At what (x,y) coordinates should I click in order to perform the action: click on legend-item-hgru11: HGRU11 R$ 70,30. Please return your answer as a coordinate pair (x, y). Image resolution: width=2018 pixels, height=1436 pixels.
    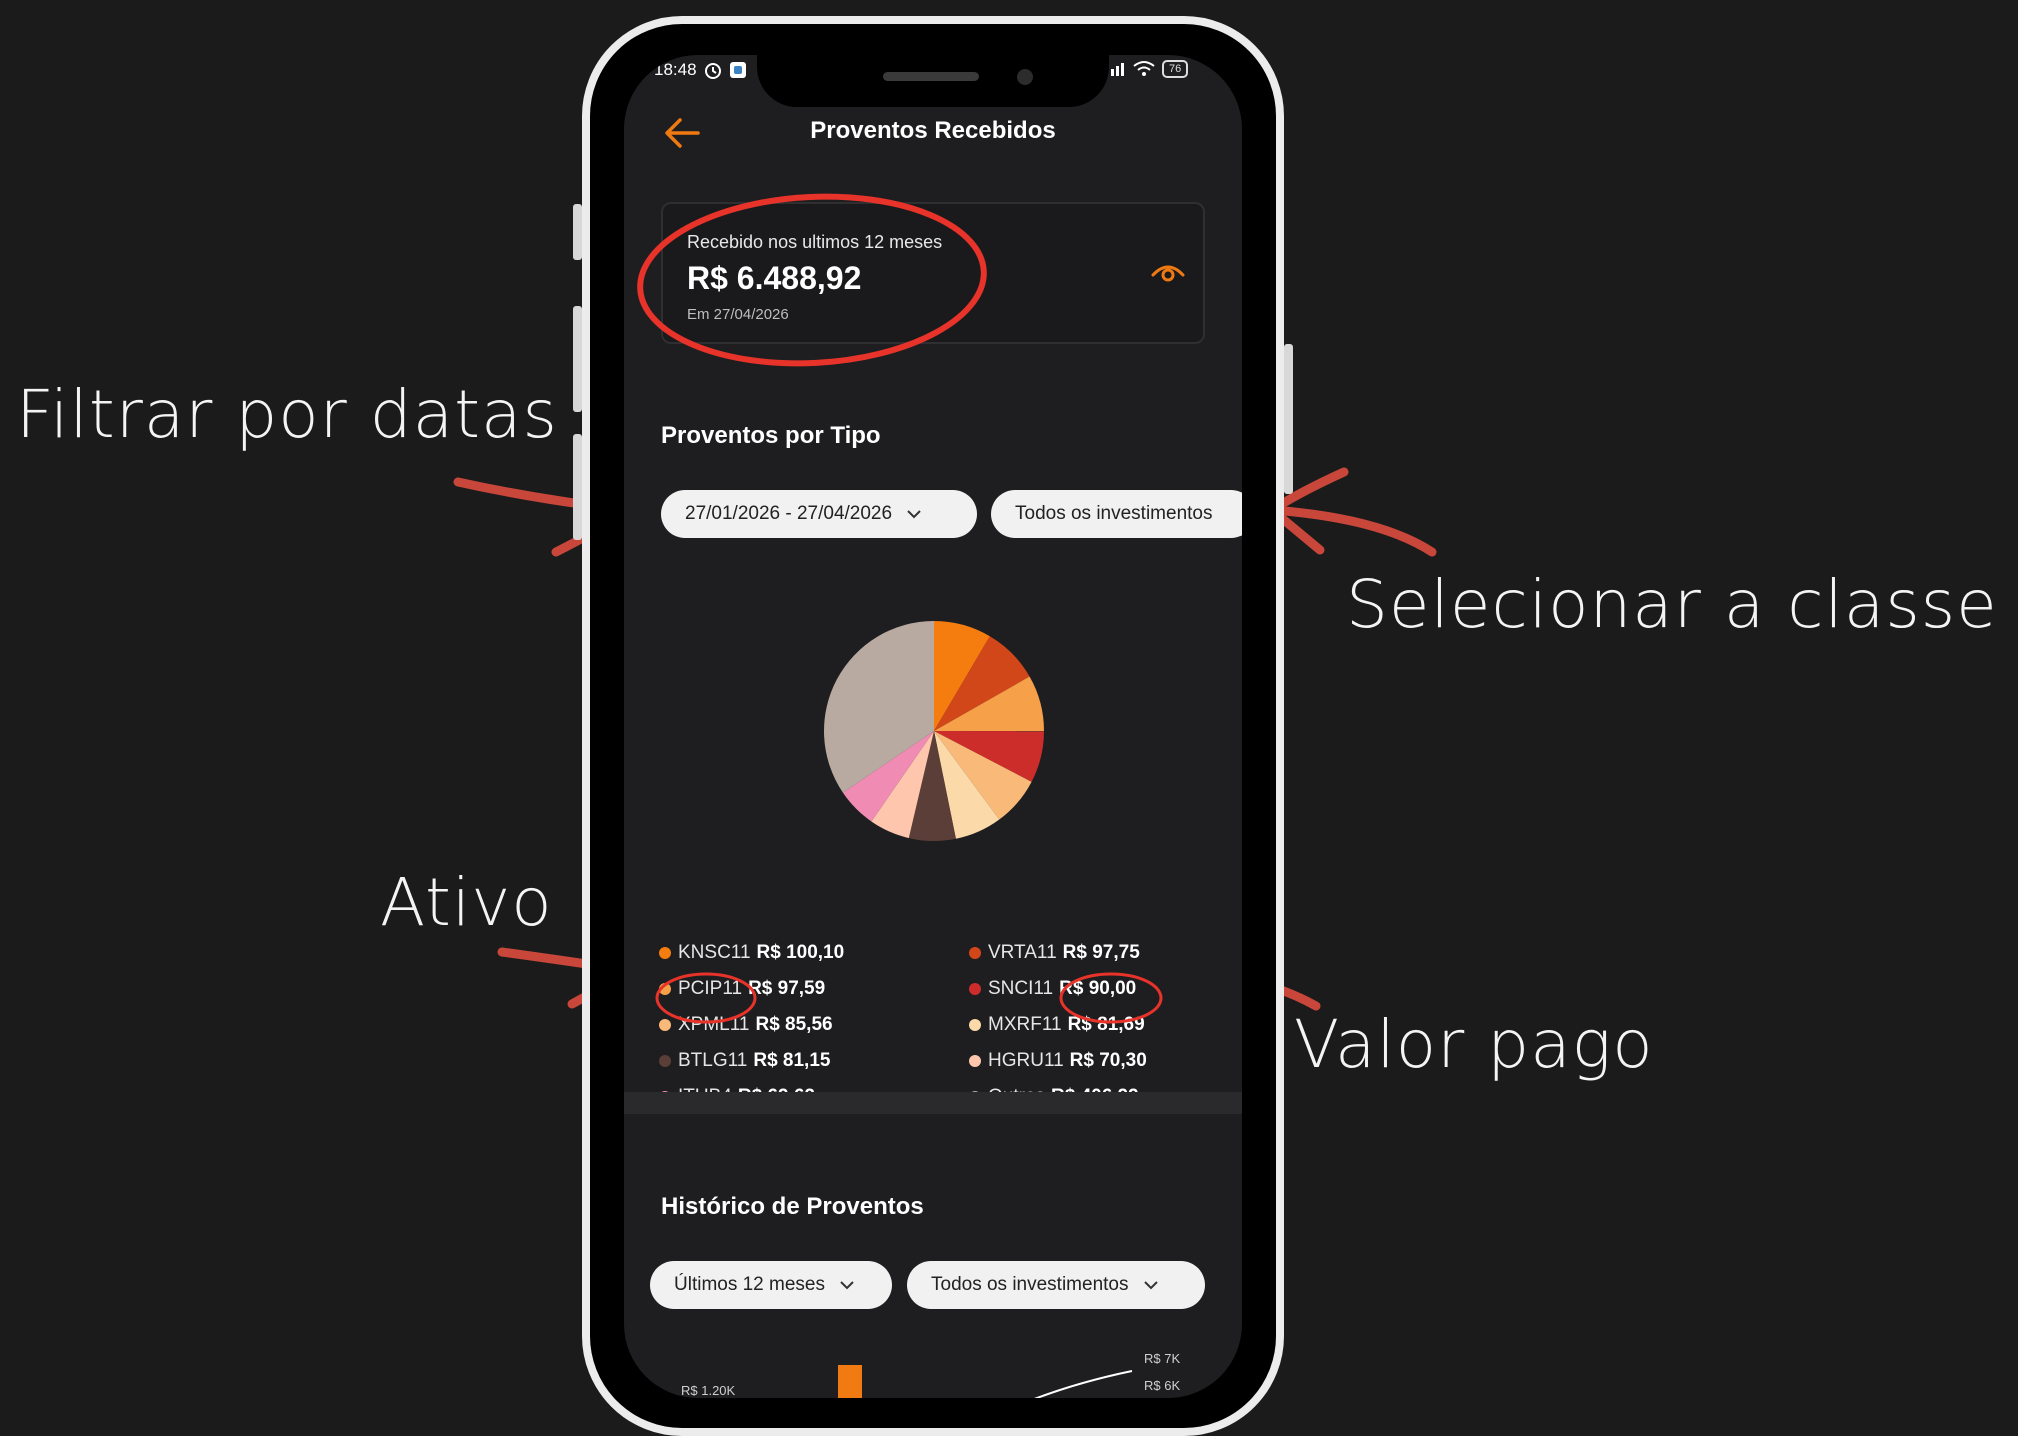
    Looking at the image, I should click on (1058, 1061).